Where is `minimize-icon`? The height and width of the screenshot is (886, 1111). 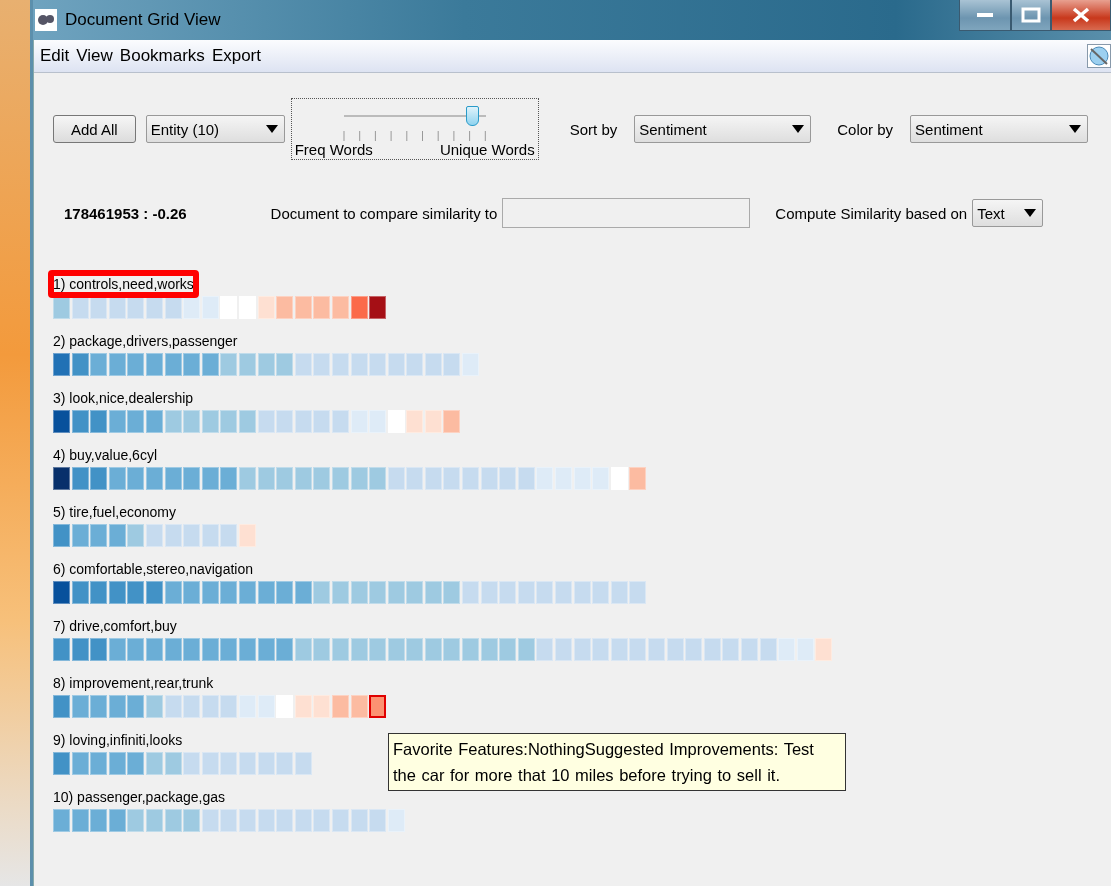
minimize-icon is located at coordinates (985, 15).